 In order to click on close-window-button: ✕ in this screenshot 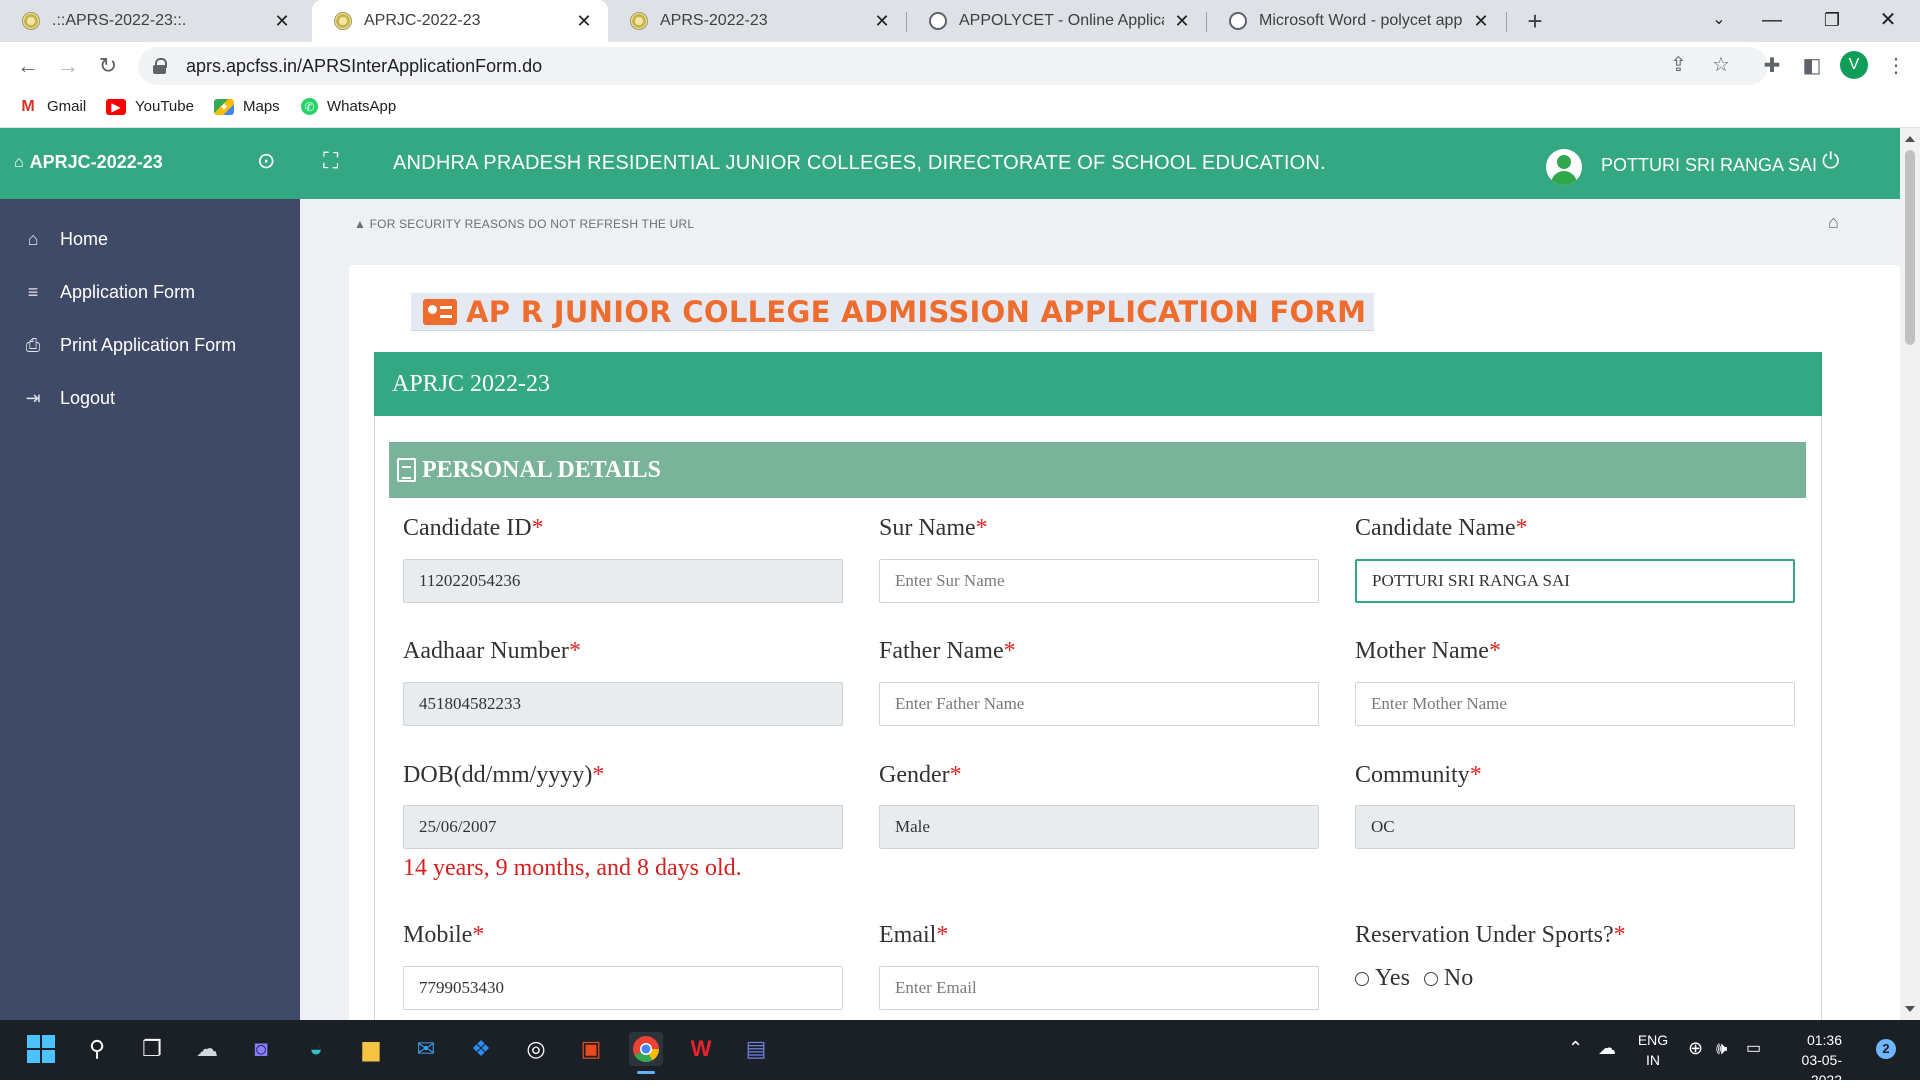, I will do `click(1888, 21)`.